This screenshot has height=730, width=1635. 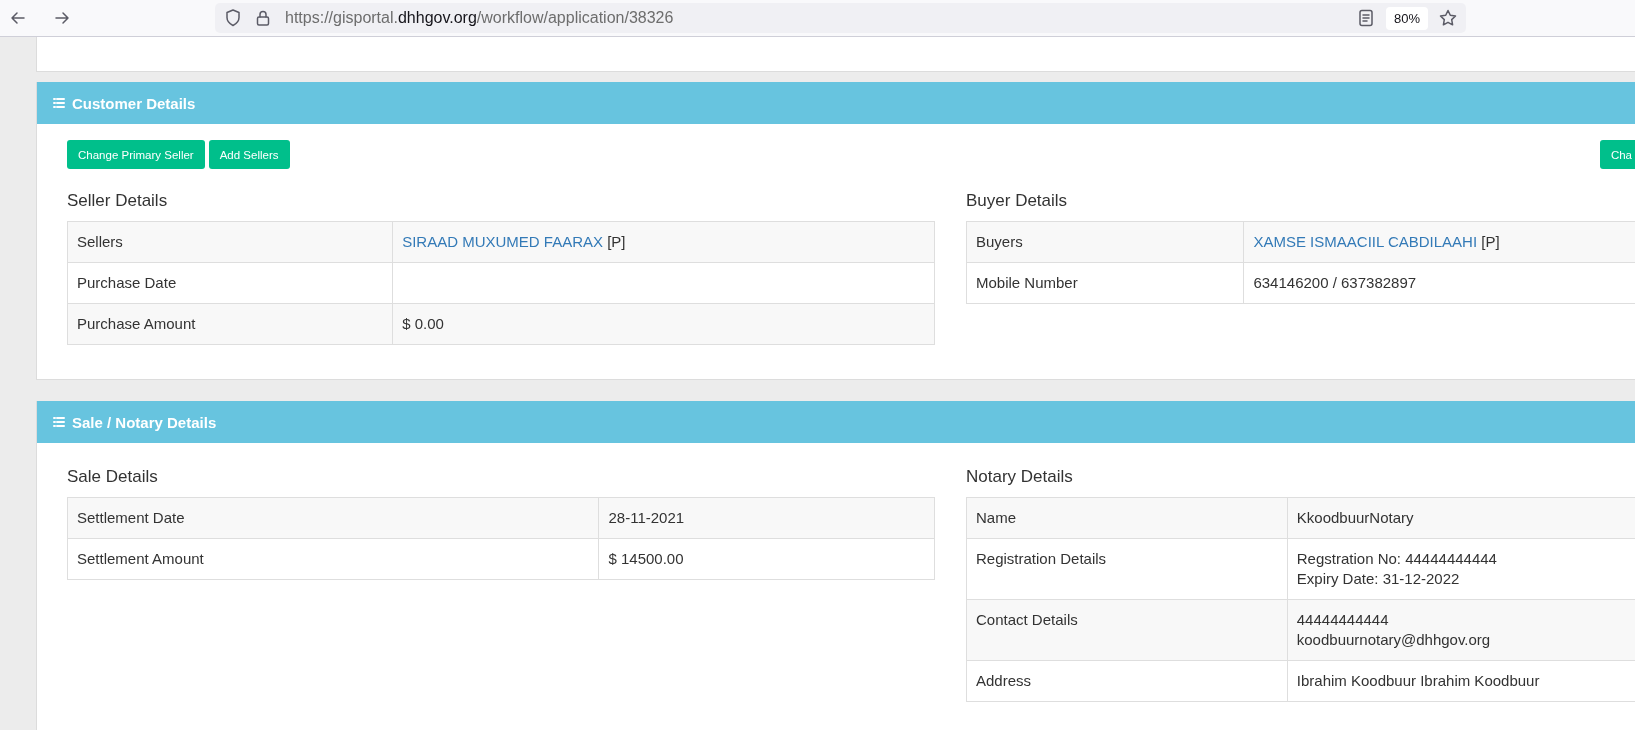 What do you see at coordinates (1335, 283) in the screenshot?
I see `value-text: 634146200 / 637382897` at bounding box center [1335, 283].